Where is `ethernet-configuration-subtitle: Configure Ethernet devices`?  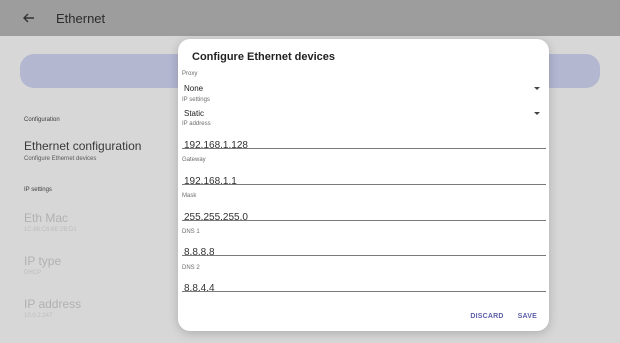
ethernet-configuration-subtitle: Configure Ethernet devices is located at coordinates (60, 159).